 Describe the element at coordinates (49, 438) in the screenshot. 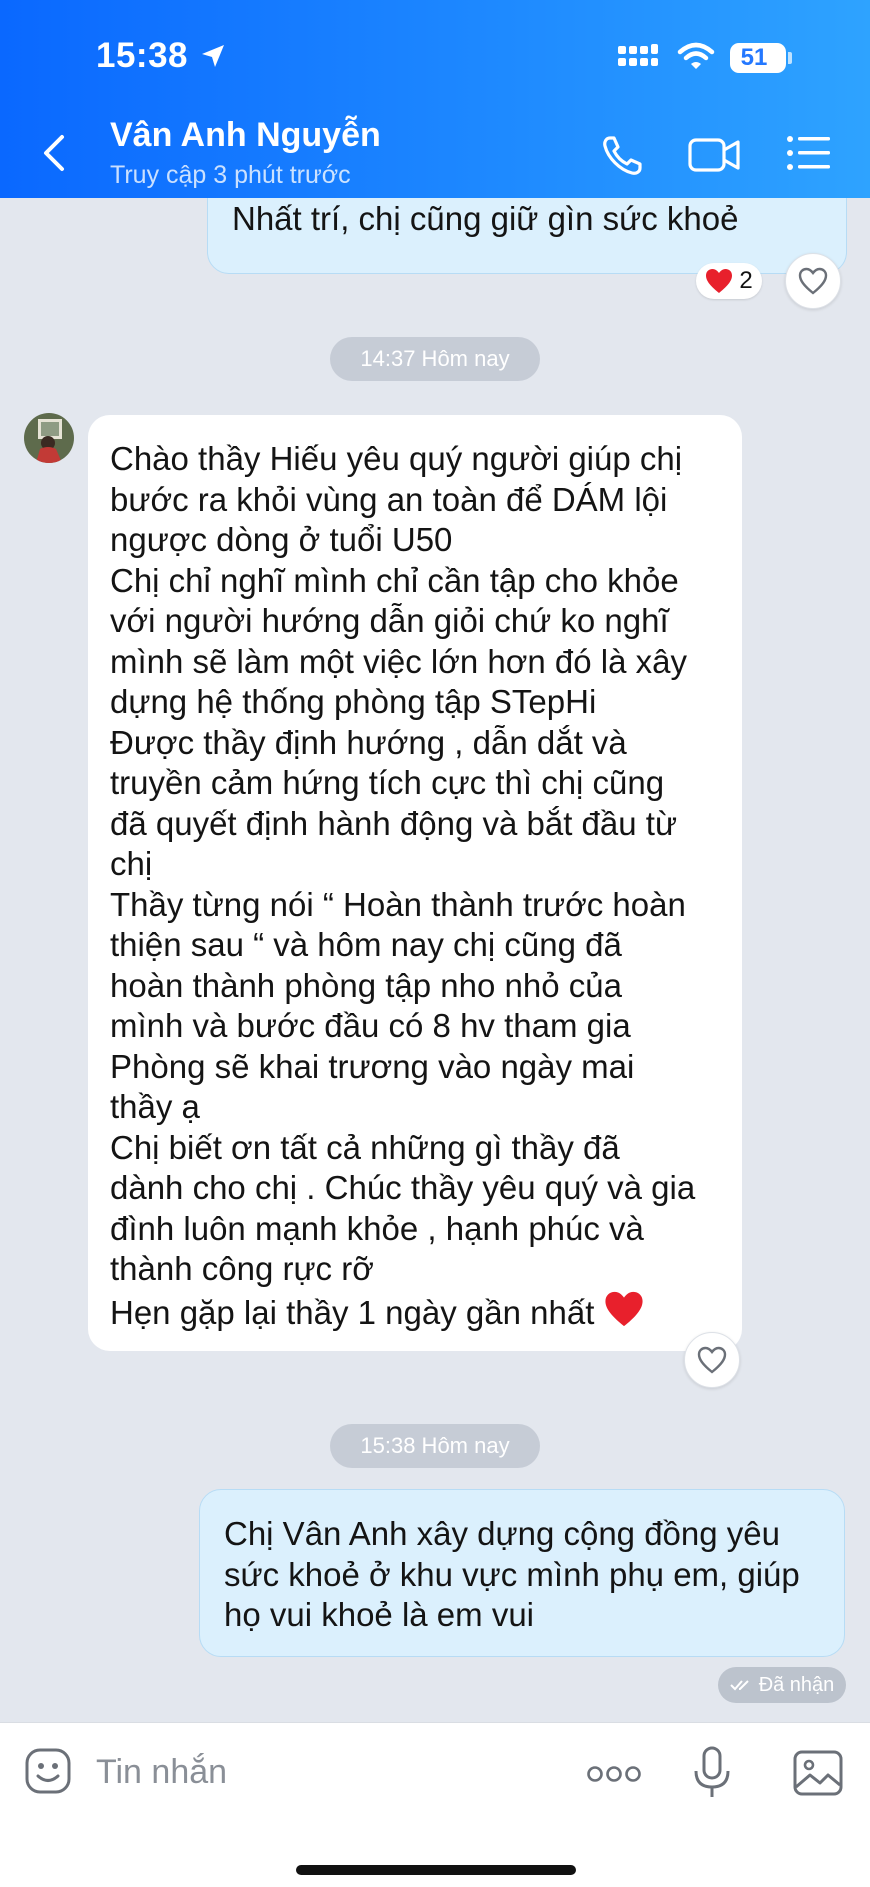

I see `avatar` at that location.